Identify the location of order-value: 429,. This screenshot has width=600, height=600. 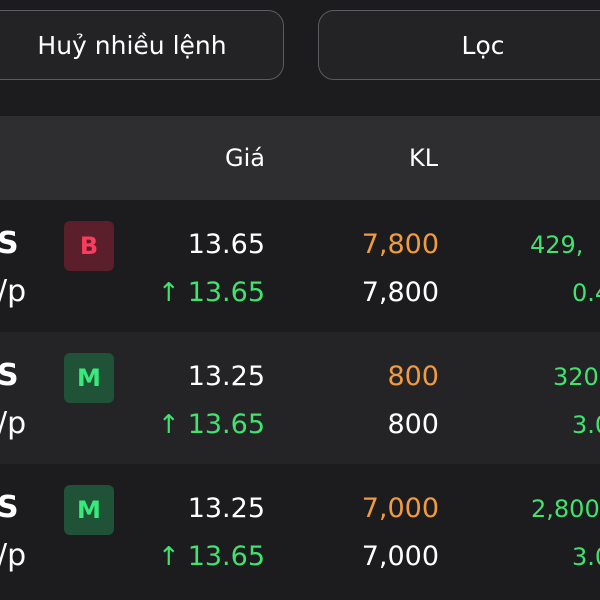
(557, 245).